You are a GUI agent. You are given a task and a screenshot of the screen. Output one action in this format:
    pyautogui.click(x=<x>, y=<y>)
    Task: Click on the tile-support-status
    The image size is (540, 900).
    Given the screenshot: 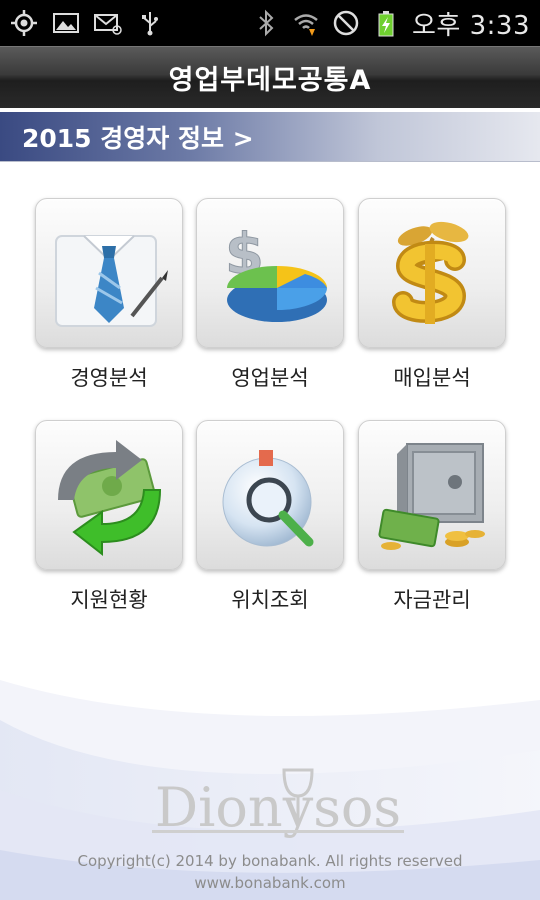 What is the action you would take?
    pyautogui.click(x=109, y=495)
    